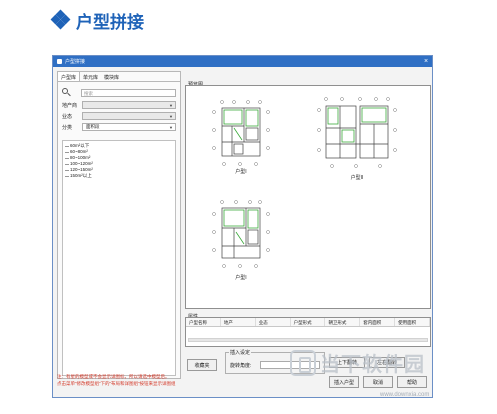 Image resolution: width=497 pixels, height=414 pixels. What do you see at coordinates (203, 322) in the screenshot?
I see `column-header: 户型名称` at bounding box center [203, 322].